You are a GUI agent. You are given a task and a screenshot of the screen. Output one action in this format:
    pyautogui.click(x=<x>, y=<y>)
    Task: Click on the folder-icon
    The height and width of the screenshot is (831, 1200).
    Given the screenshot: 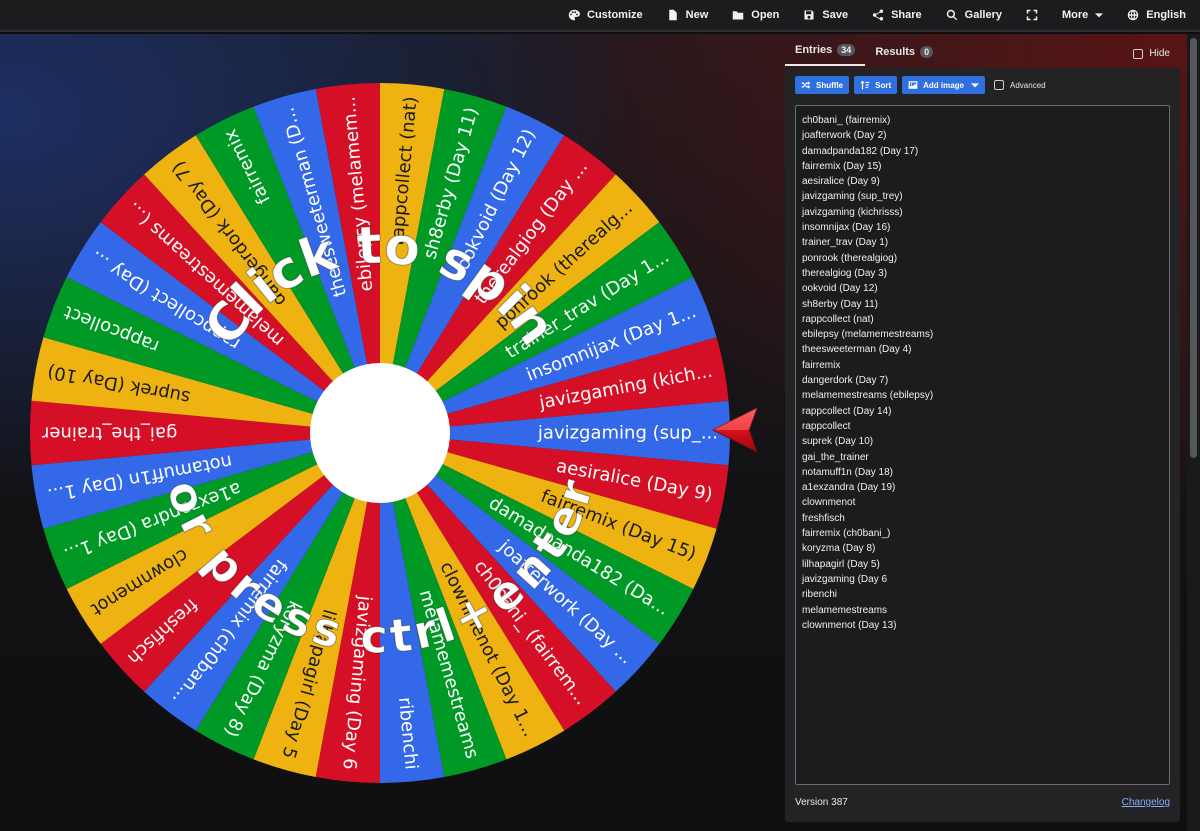 What is the action you would take?
    pyautogui.click(x=738, y=15)
    